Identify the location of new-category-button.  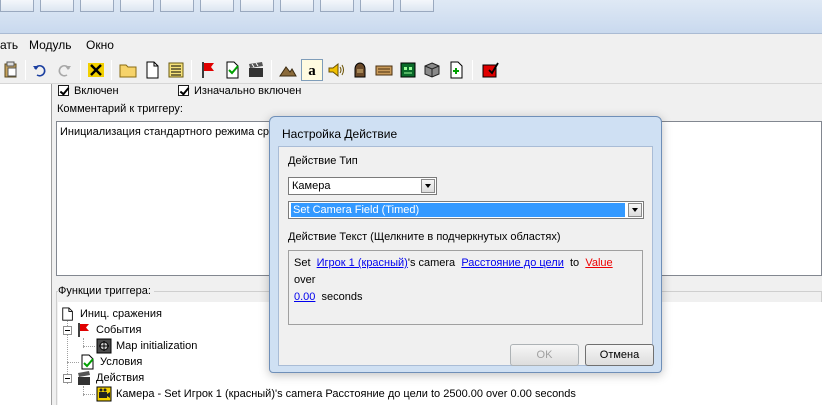
(128, 70).